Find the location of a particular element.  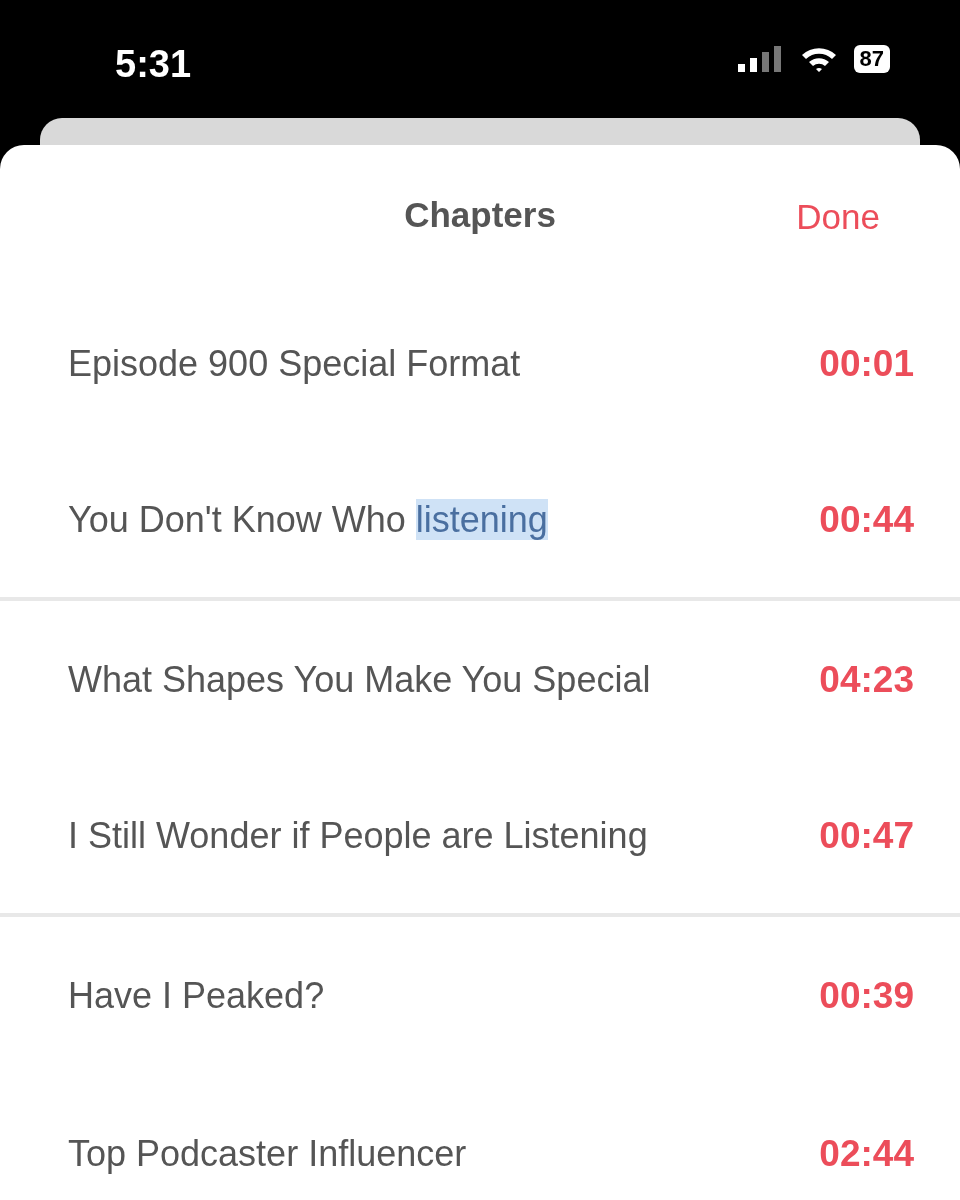

chapter-time: 00:39 is located at coordinates (866, 996).